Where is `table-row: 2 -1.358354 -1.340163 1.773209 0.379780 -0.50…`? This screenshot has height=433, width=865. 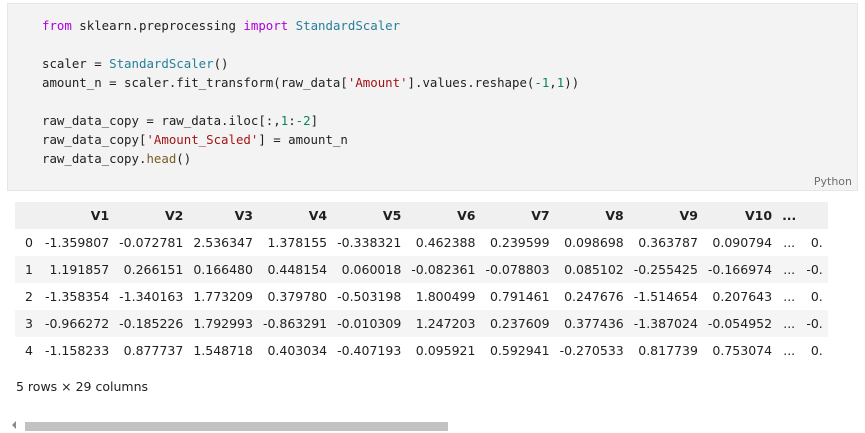
table-row: 2 -1.358354 -1.340163 1.773209 0.379780 -0.50… is located at coordinates (421, 296).